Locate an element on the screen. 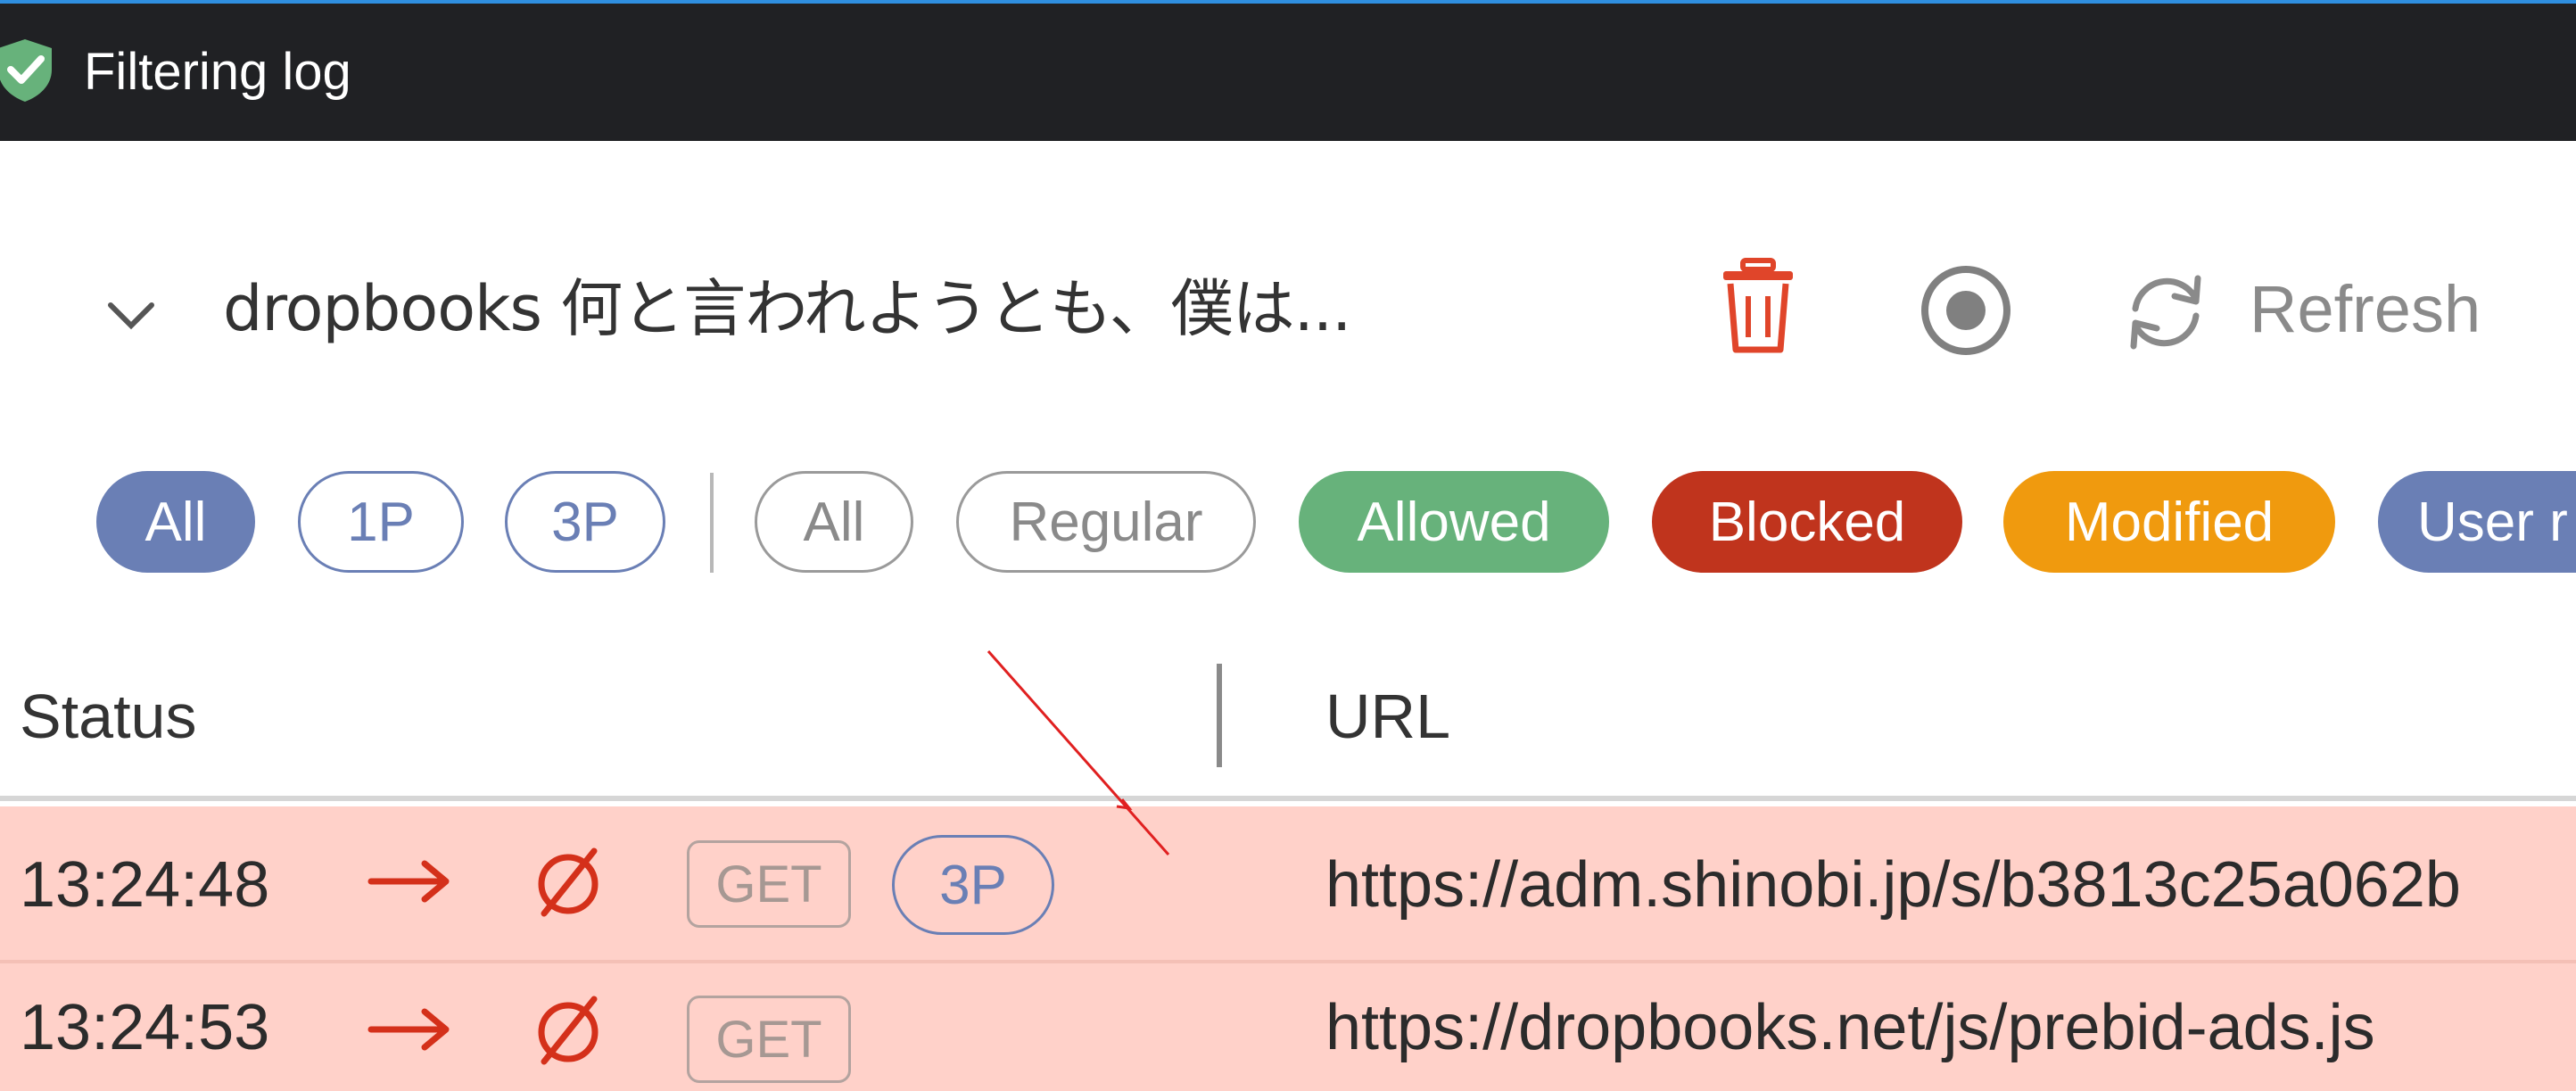  filter-party-1p: 1P is located at coordinates (381, 522).